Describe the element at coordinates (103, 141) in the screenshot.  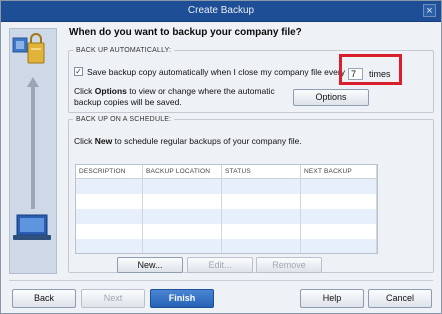
I see `schedule-help-bold: New` at that location.